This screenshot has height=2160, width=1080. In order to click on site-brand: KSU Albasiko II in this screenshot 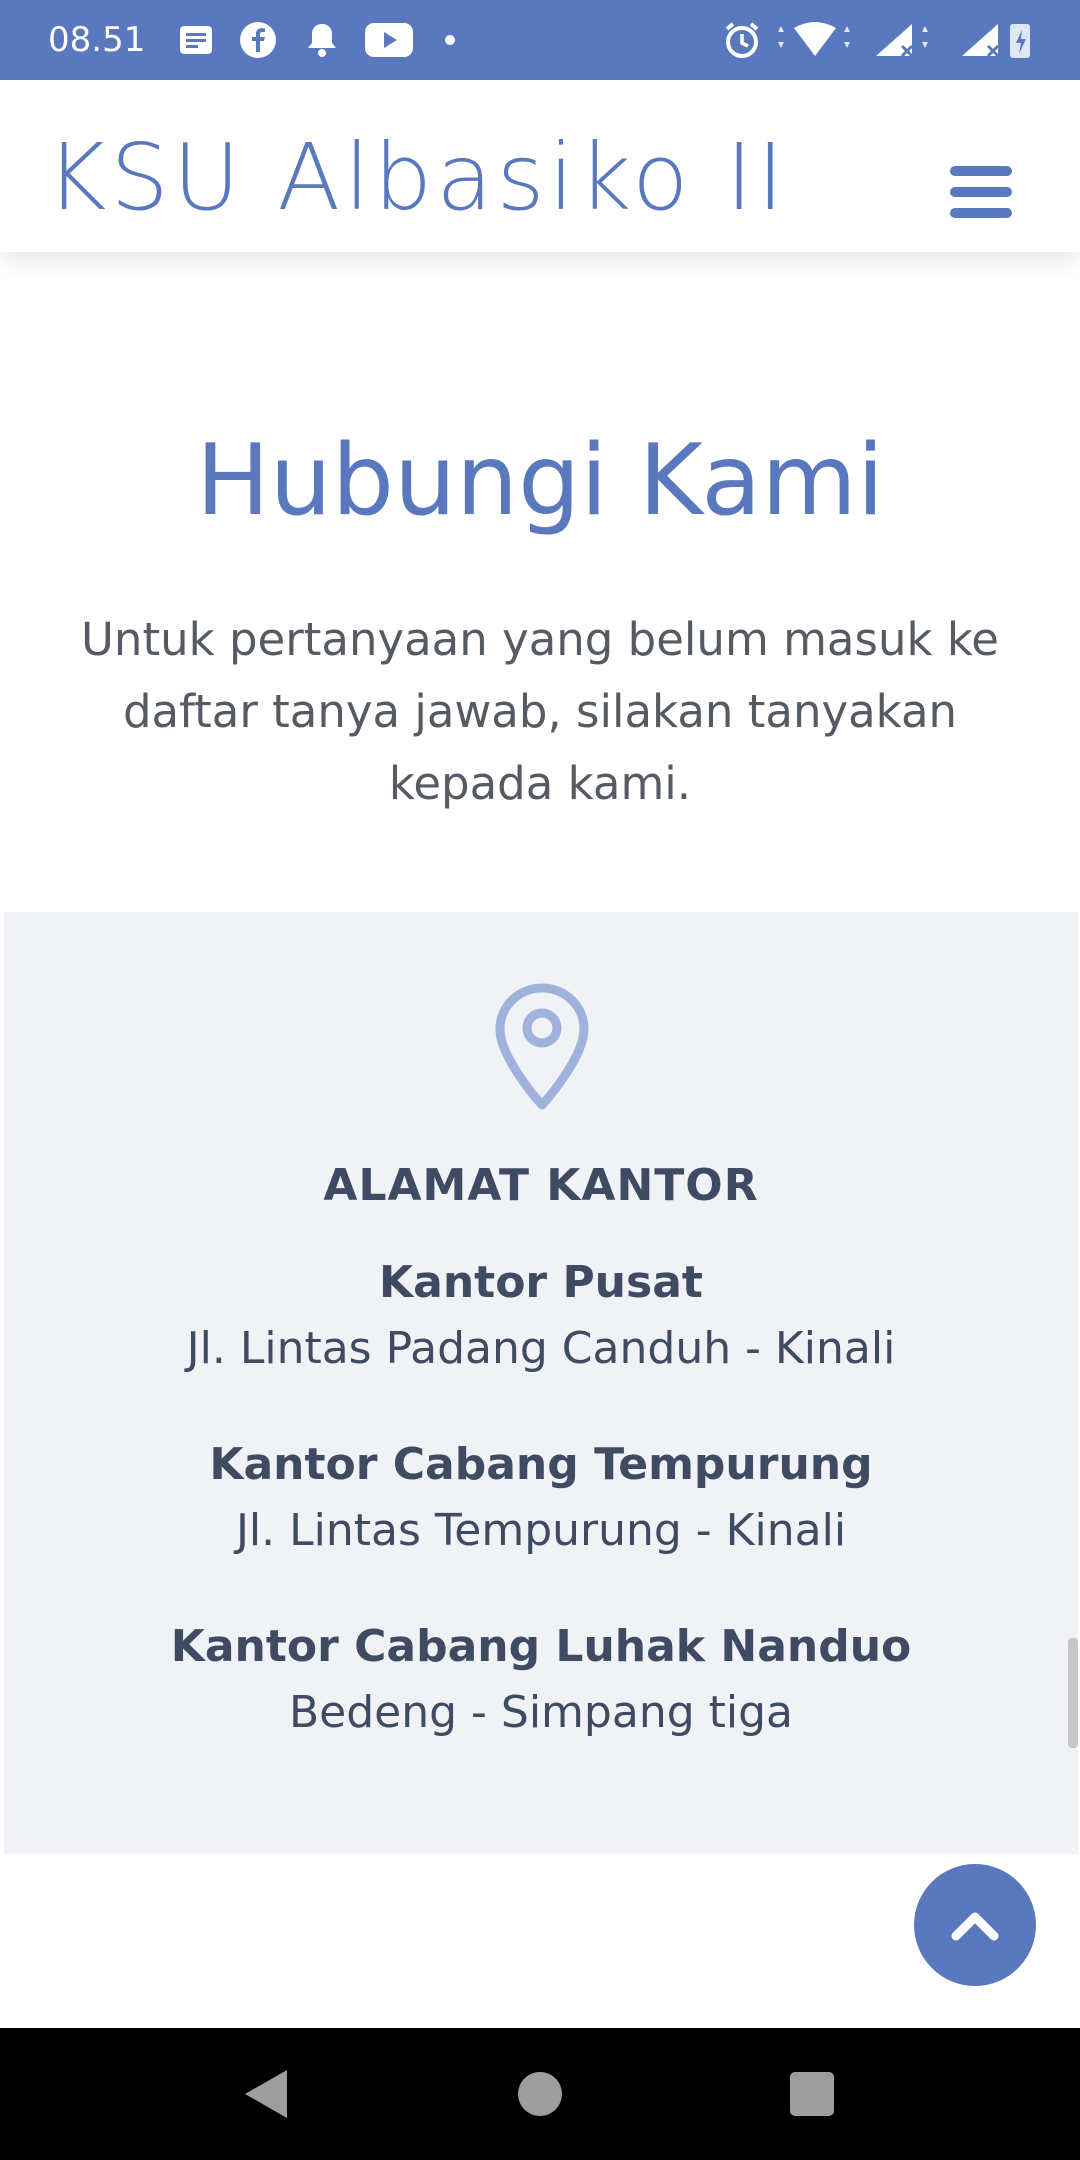, I will do `click(417, 178)`.